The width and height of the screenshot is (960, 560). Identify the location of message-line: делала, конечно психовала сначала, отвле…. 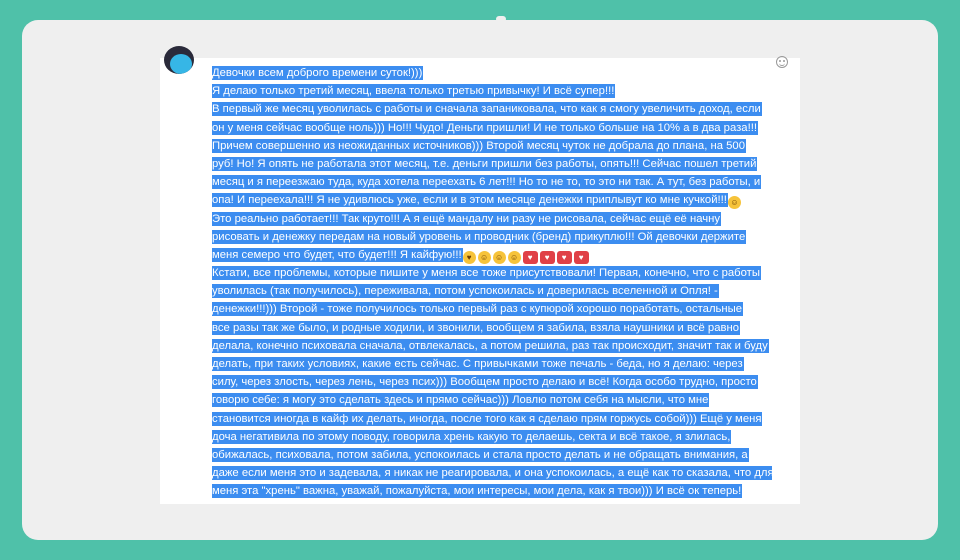
(490, 345).